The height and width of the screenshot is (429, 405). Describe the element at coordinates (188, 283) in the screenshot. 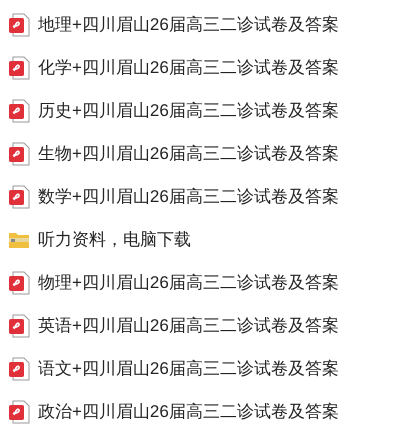

I see `file-name: 物理+四川眉山26届高三二诊试卷及答案` at that location.